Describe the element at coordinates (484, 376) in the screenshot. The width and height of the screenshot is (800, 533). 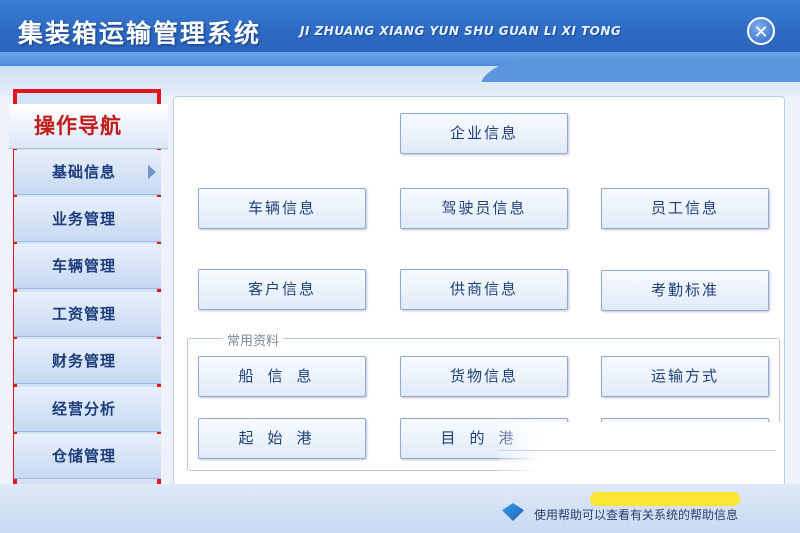
I see `goods-info-button: 货物信息` at that location.